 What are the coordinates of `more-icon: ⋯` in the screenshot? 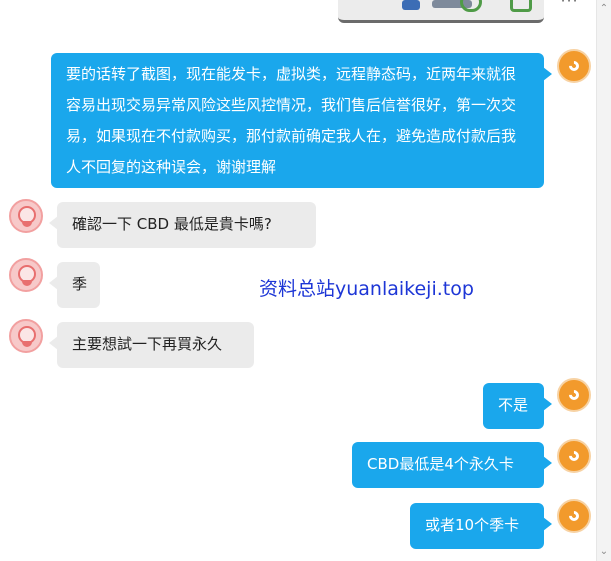 It's located at (569, 5).